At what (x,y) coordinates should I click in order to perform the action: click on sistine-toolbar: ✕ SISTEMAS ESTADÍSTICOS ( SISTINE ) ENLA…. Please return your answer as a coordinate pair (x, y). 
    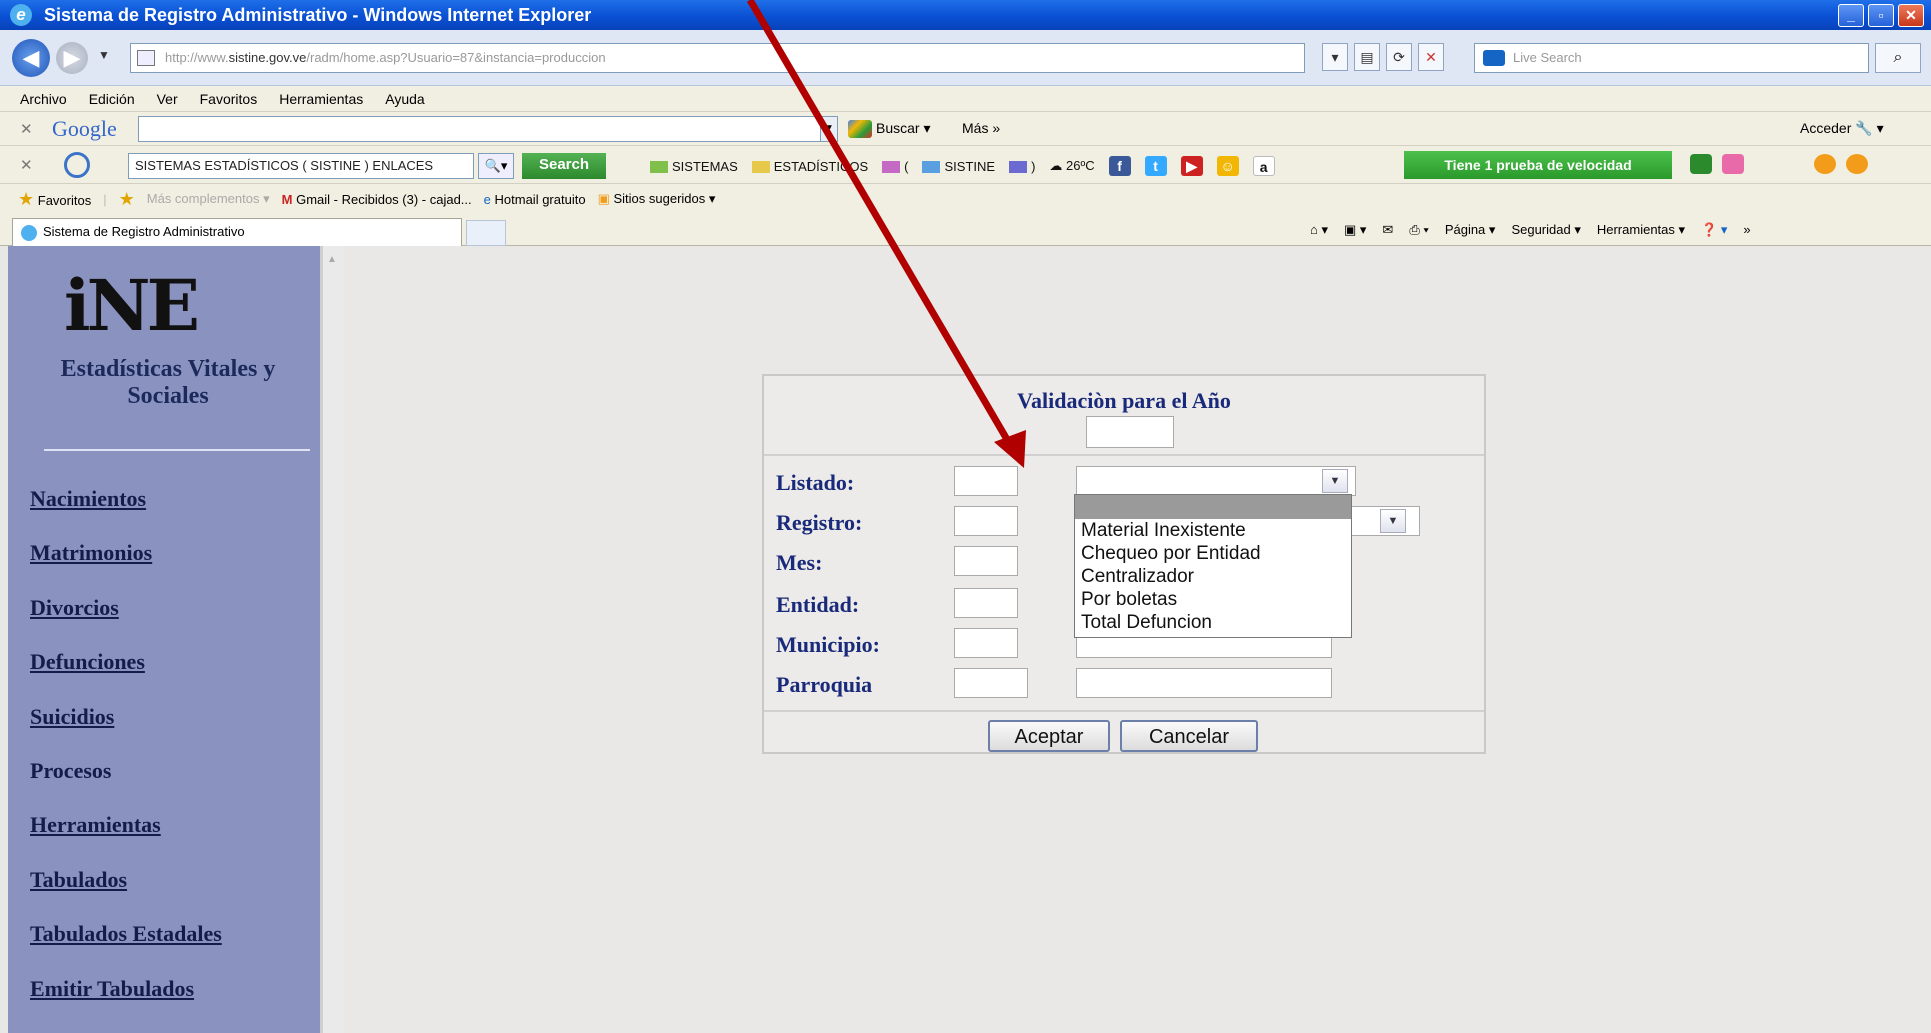
    Looking at the image, I should click on (965, 165).